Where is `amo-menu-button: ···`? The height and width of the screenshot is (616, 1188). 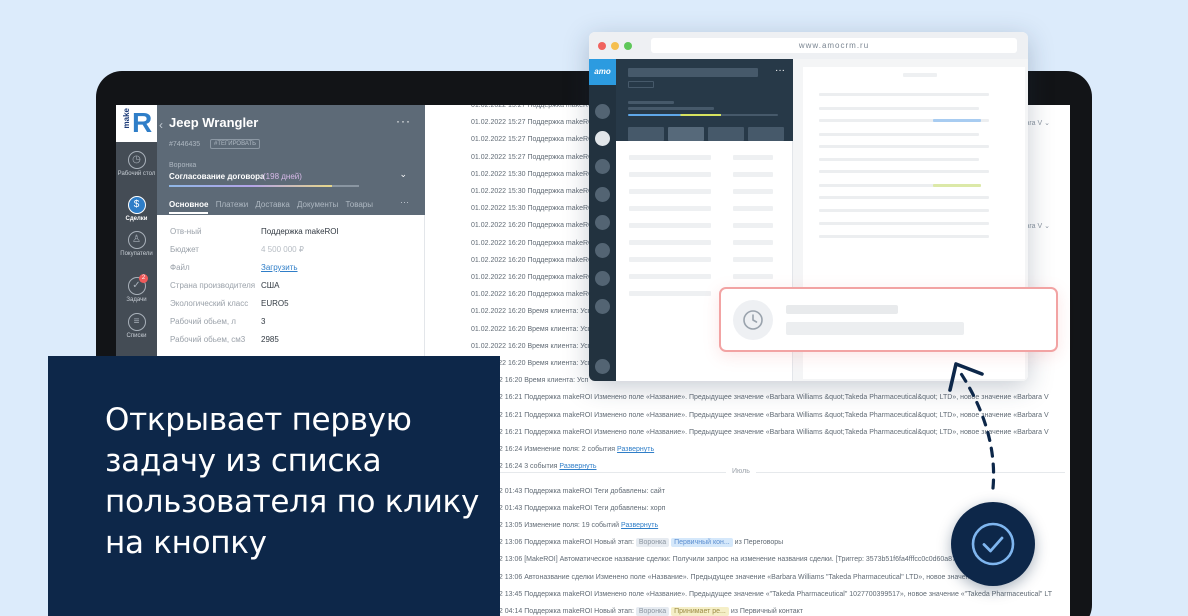 amo-menu-button: ··· is located at coordinates (780, 70).